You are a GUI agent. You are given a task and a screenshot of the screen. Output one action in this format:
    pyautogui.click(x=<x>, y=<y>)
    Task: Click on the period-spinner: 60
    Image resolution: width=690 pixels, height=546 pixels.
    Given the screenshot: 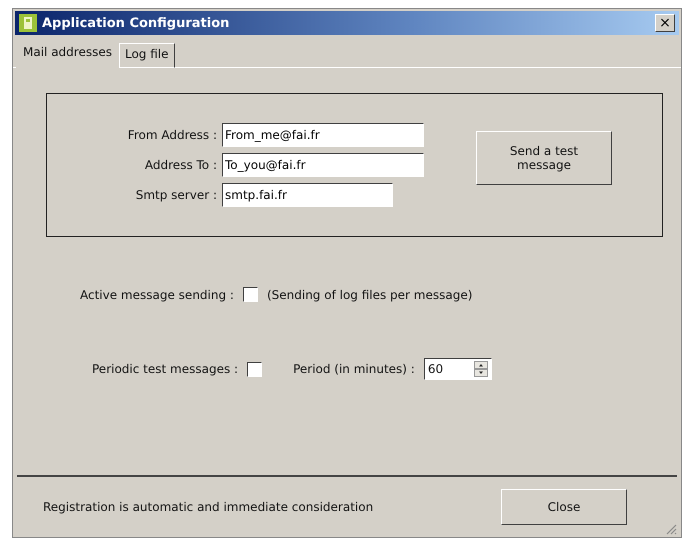 What is the action you would take?
    pyautogui.click(x=458, y=369)
    